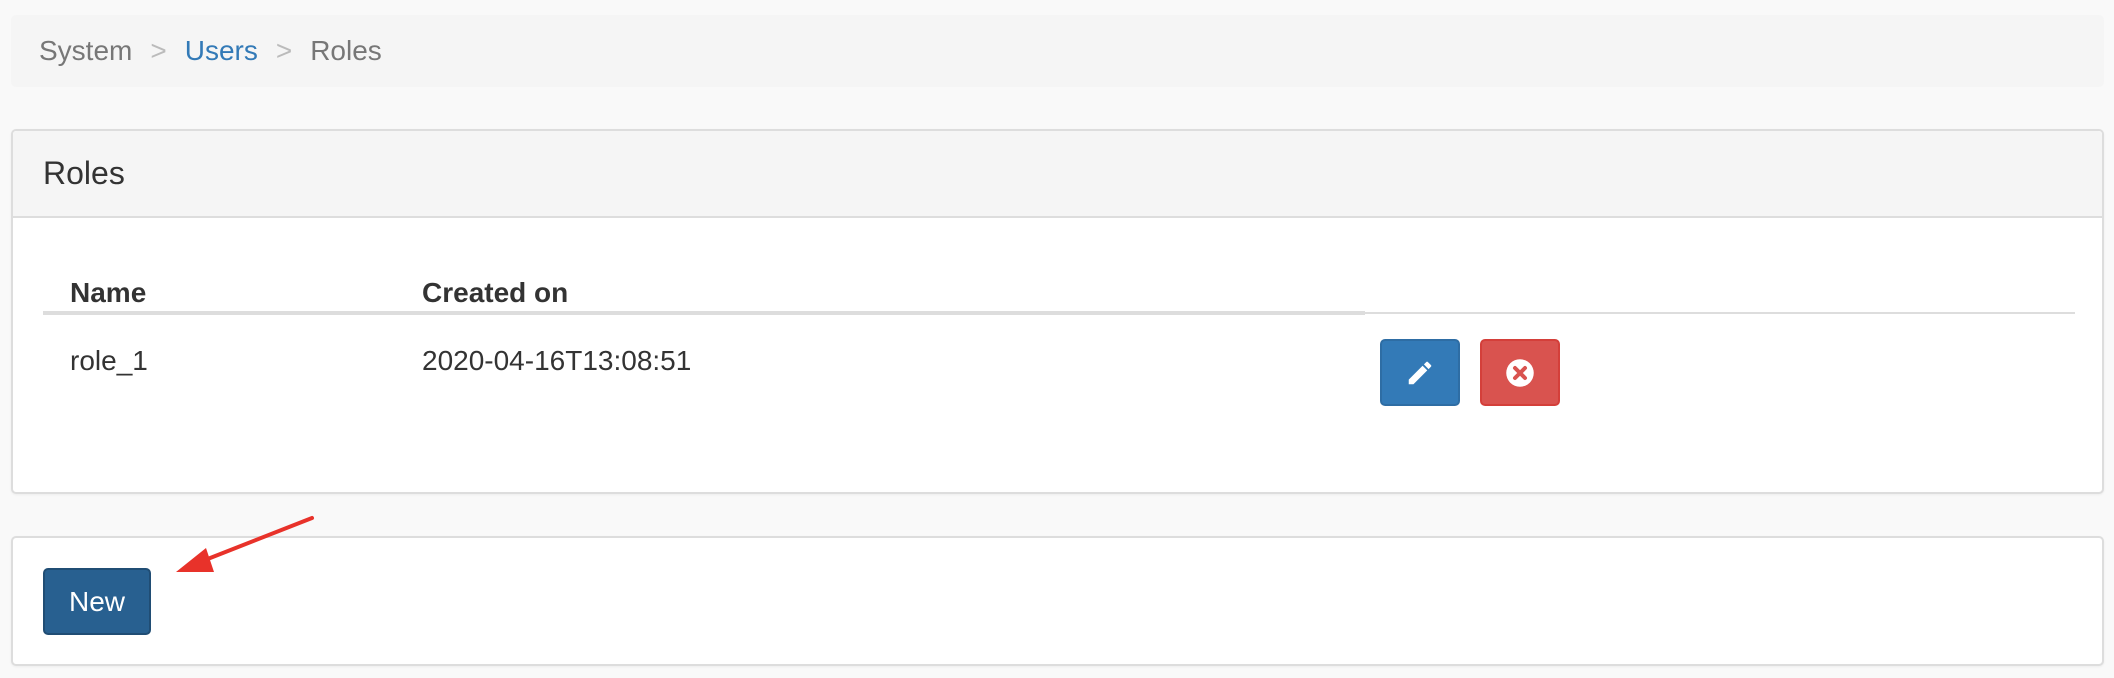 The width and height of the screenshot is (2114, 678). Describe the element at coordinates (86, 50) in the screenshot. I see `breadcrumb-item-system: System` at that location.